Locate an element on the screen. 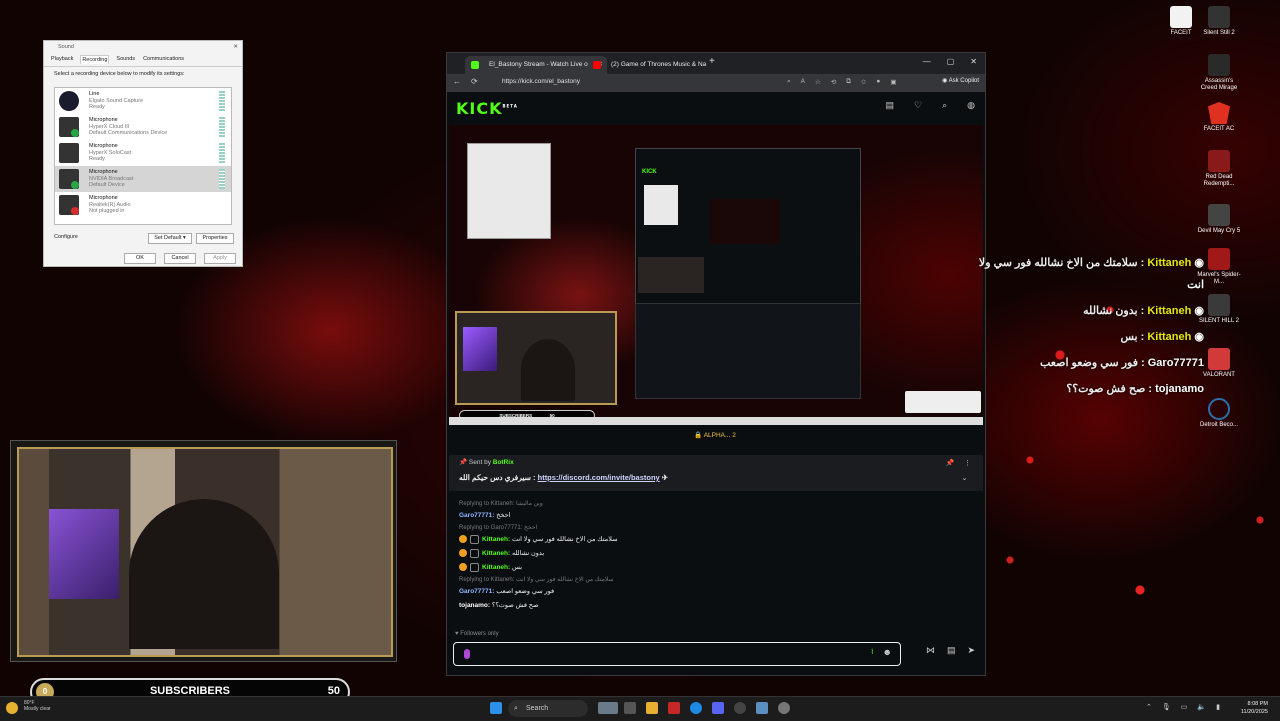 Image resolution: width=1280 pixels, height=721 pixels. refresh-extension-icon: ⟲ is located at coordinates (833, 82).